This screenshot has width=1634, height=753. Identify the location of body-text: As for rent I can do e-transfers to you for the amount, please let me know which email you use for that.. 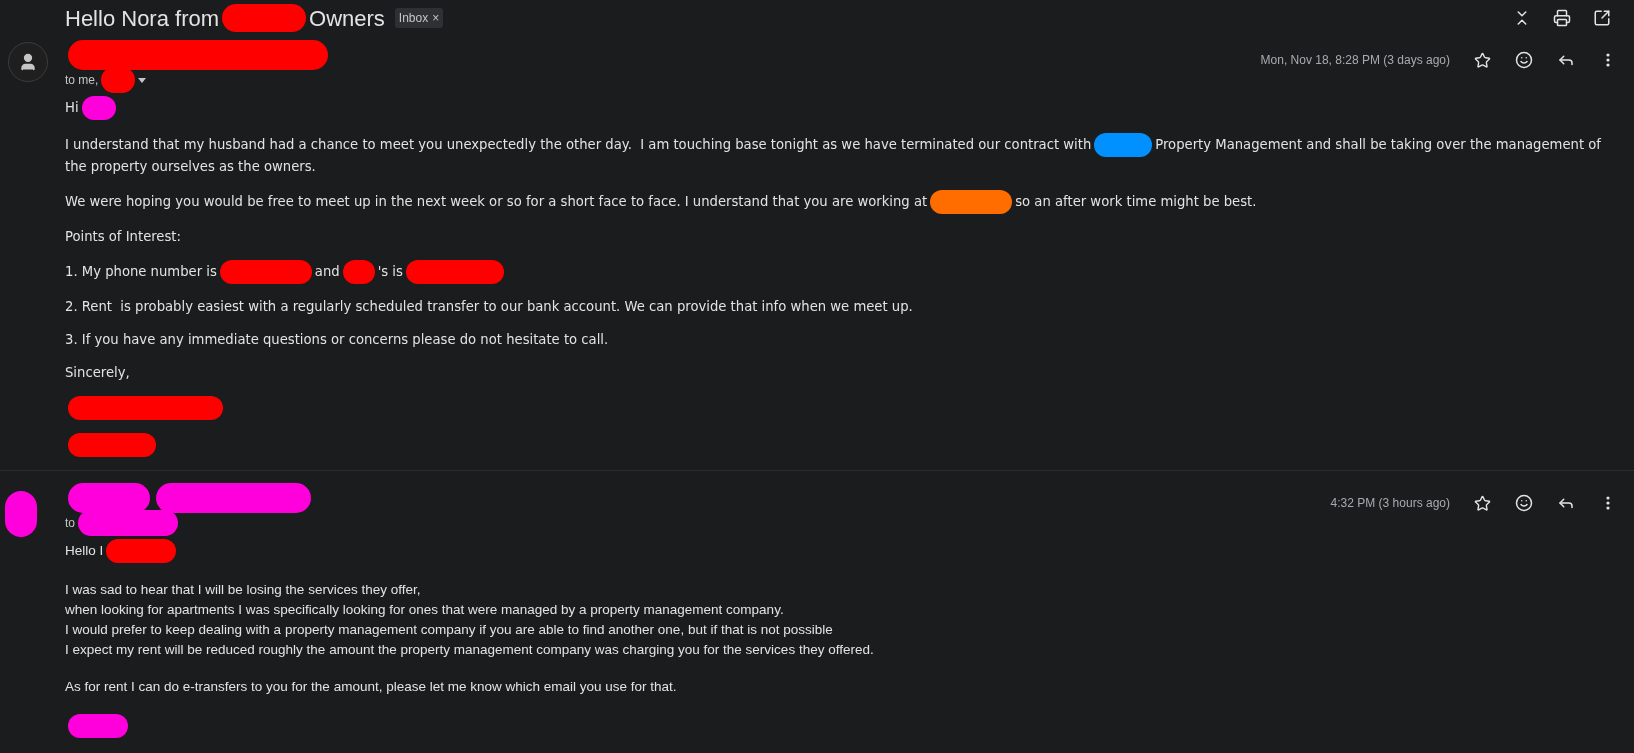
(371, 687).